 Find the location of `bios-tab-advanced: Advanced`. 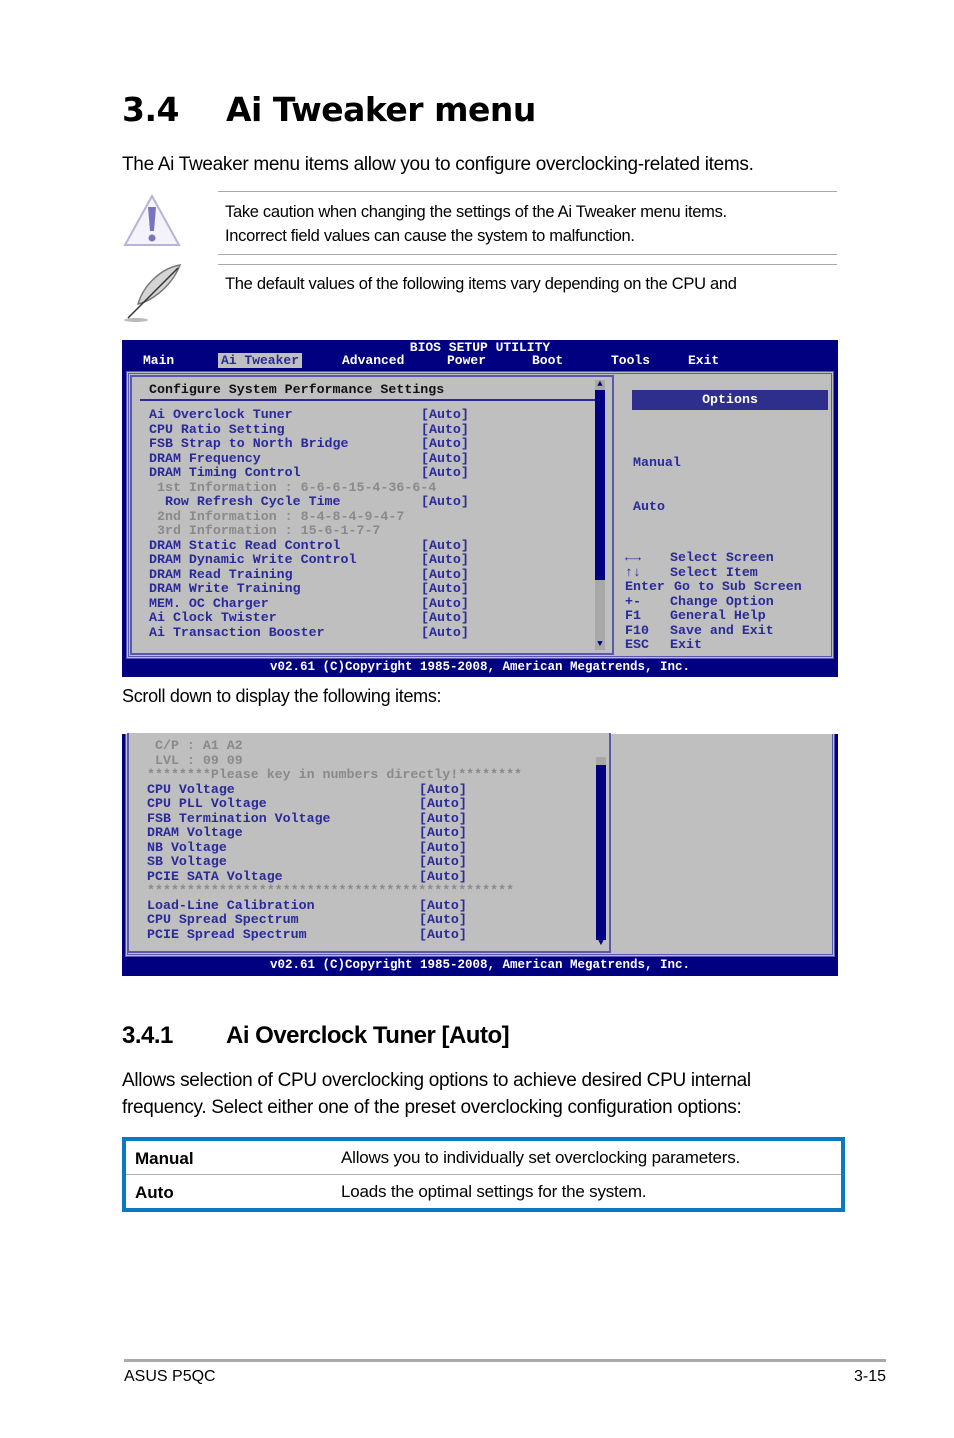

bios-tab-advanced: Advanced is located at coordinates (373, 360).